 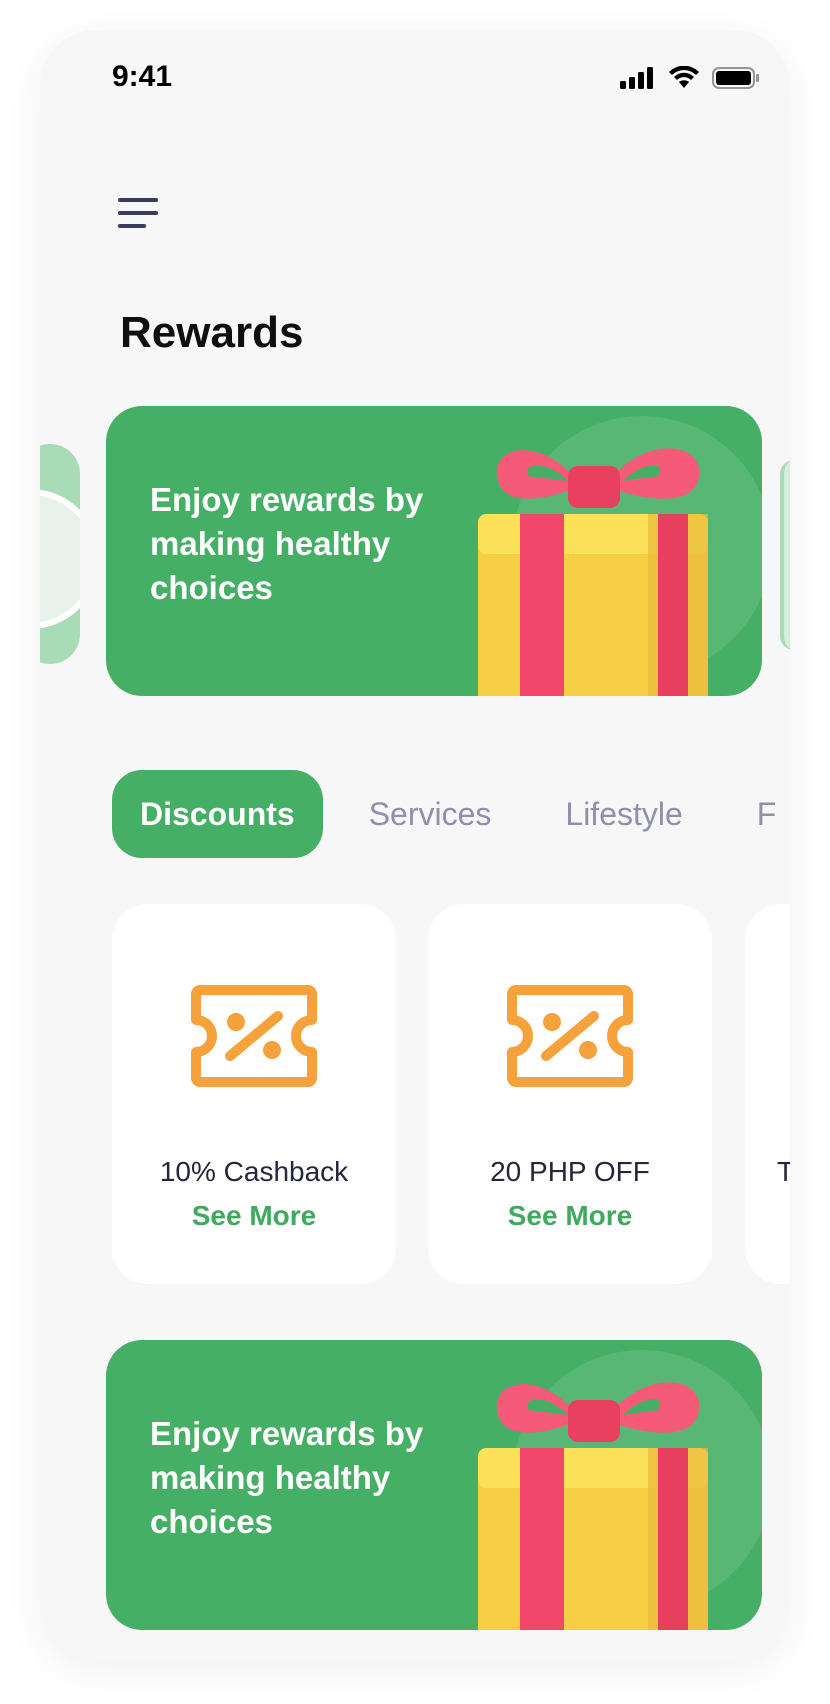 What do you see at coordinates (735, 78) in the screenshot?
I see `battery-icon` at bounding box center [735, 78].